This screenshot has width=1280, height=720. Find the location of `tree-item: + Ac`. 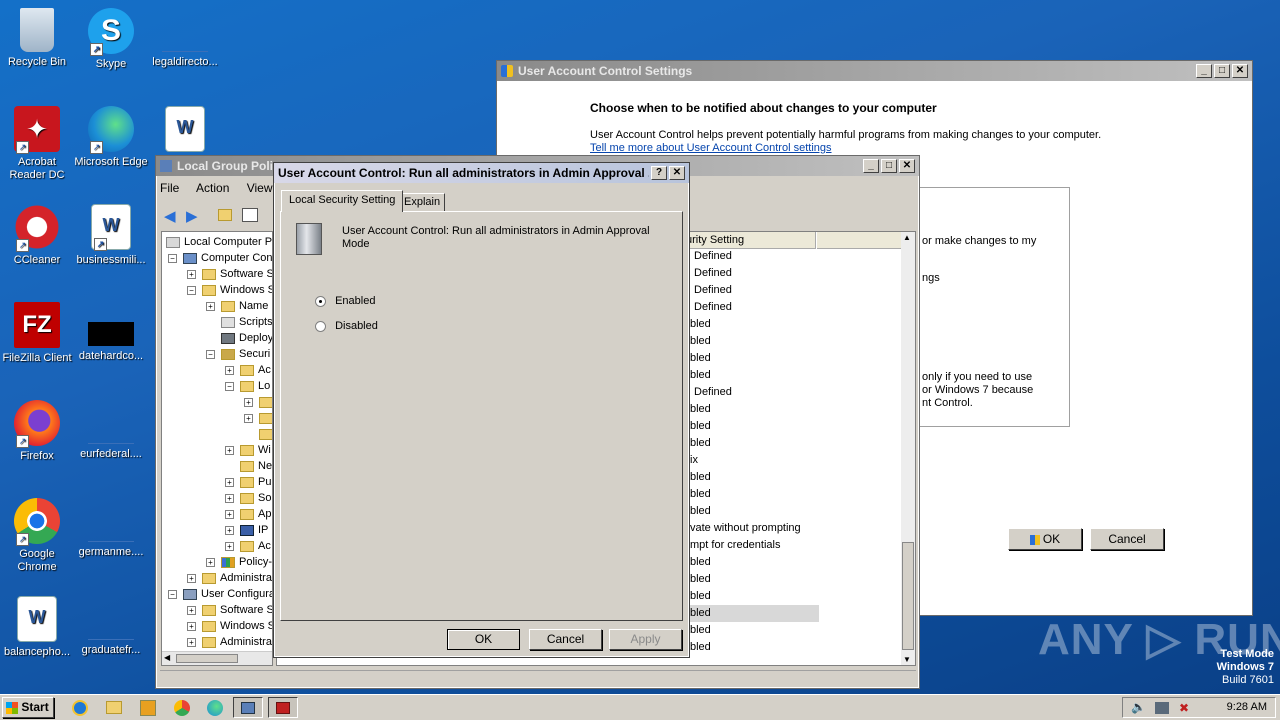

tree-item: + Ac is located at coordinates (248, 546).